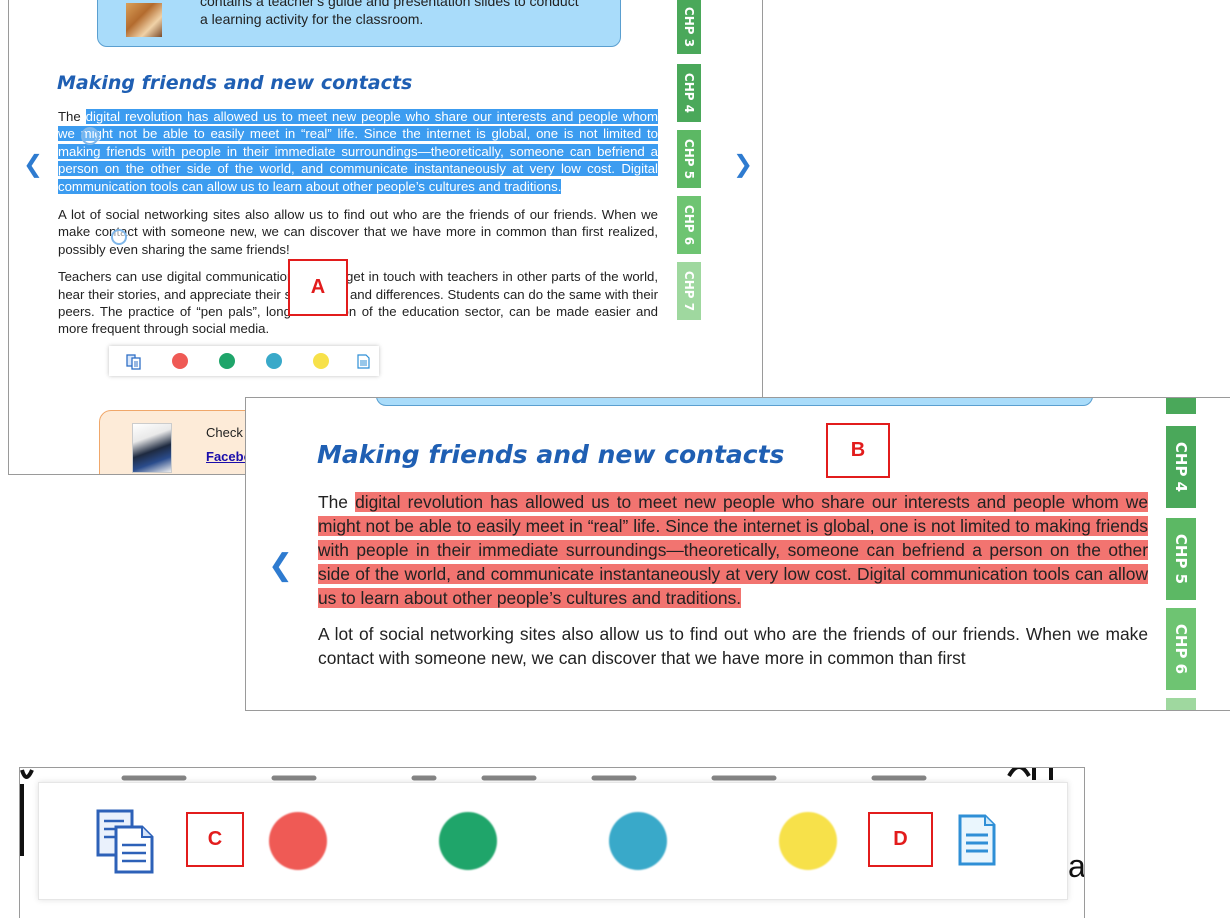 The height and width of the screenshot is (918, 1230). What do you see at coordinates (244, 361) in the screenshot?
I see `highlight-toolbar-small` at bounding box center [244, 361].